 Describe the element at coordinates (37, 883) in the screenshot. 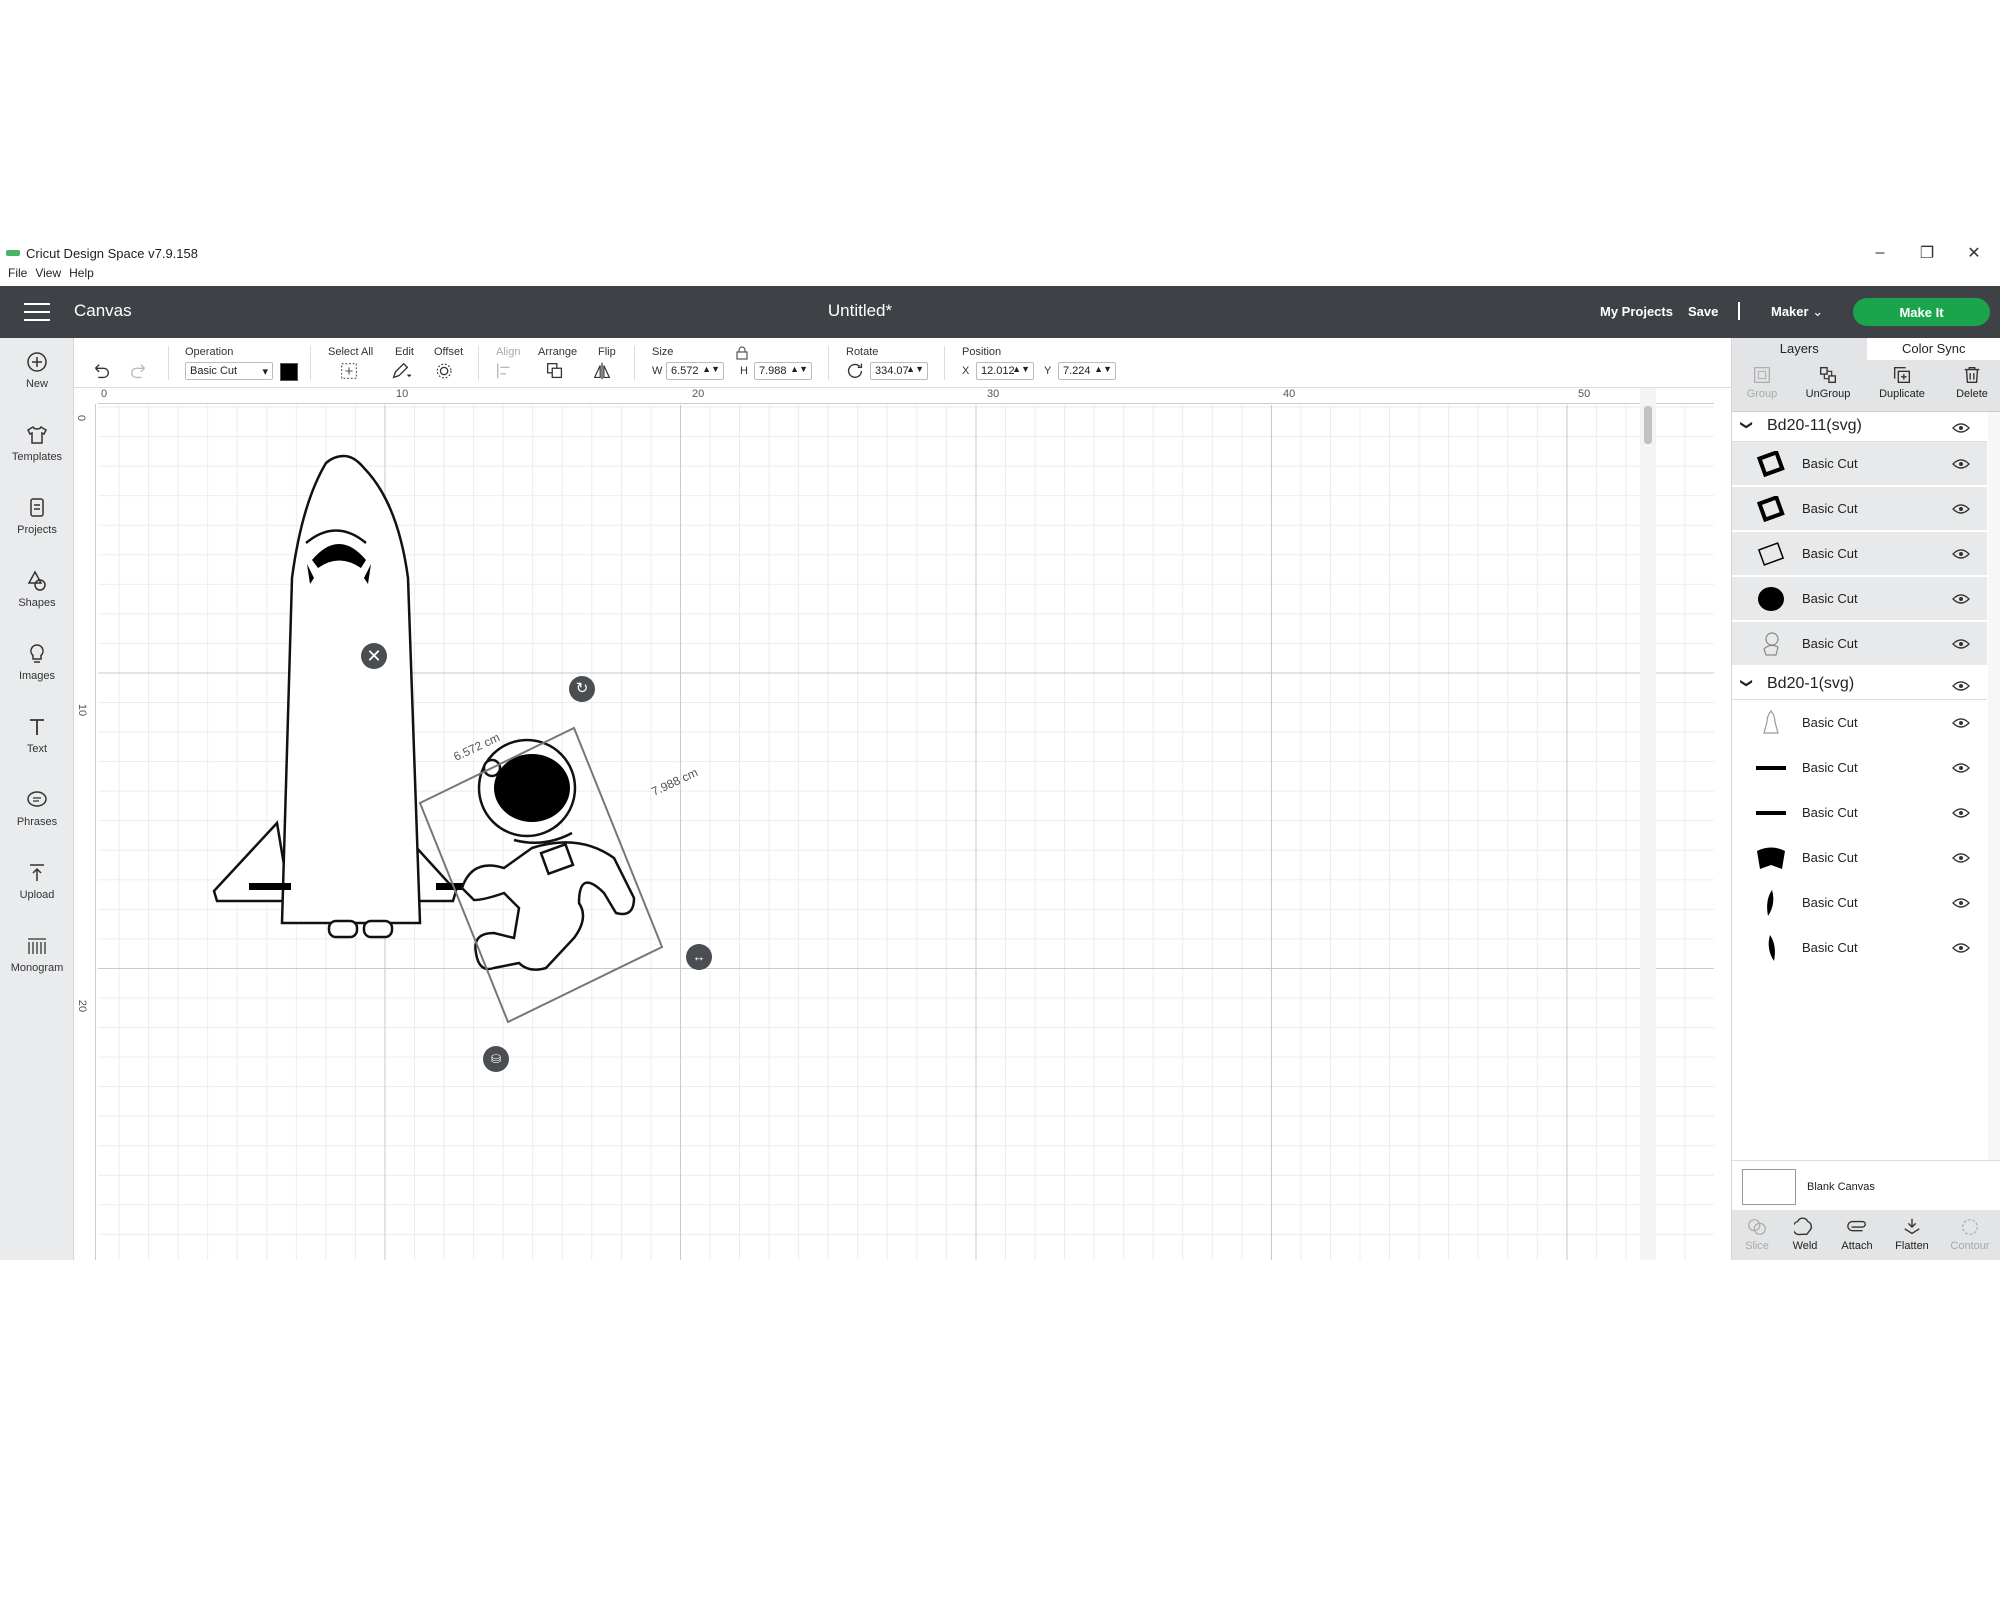

I see `sidebar-item-upload: Upload` at that location.